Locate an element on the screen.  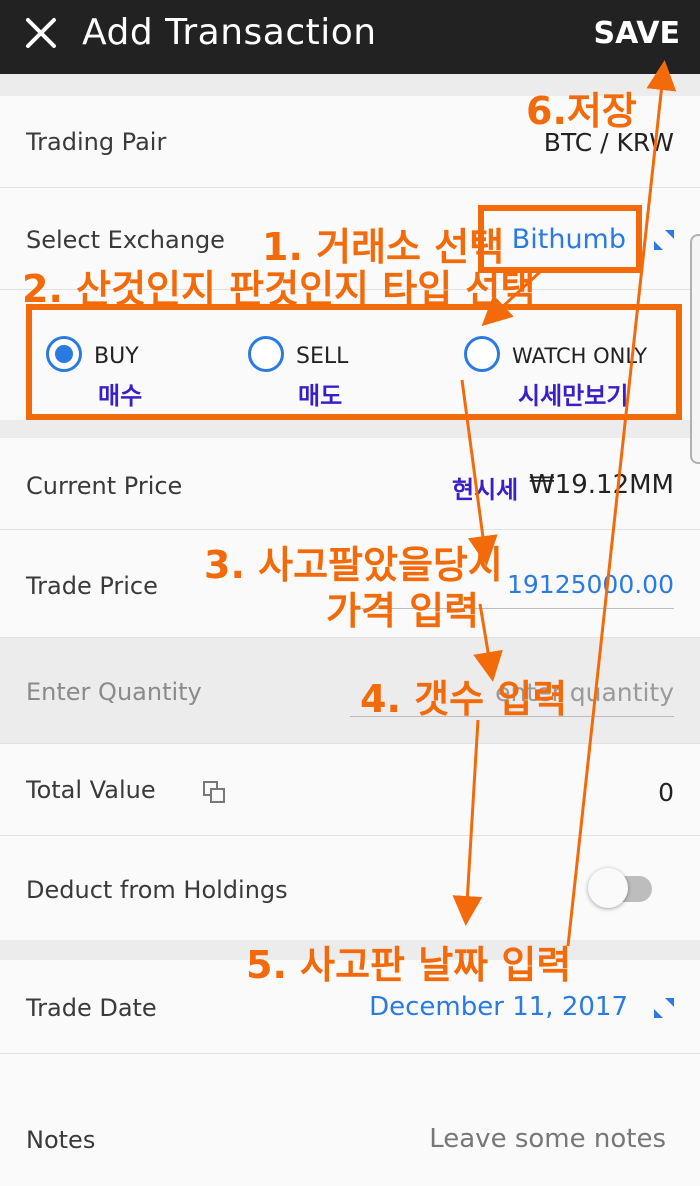
annotation-step4: 4. 갯수 입력 is located at coordinates (464, 699).